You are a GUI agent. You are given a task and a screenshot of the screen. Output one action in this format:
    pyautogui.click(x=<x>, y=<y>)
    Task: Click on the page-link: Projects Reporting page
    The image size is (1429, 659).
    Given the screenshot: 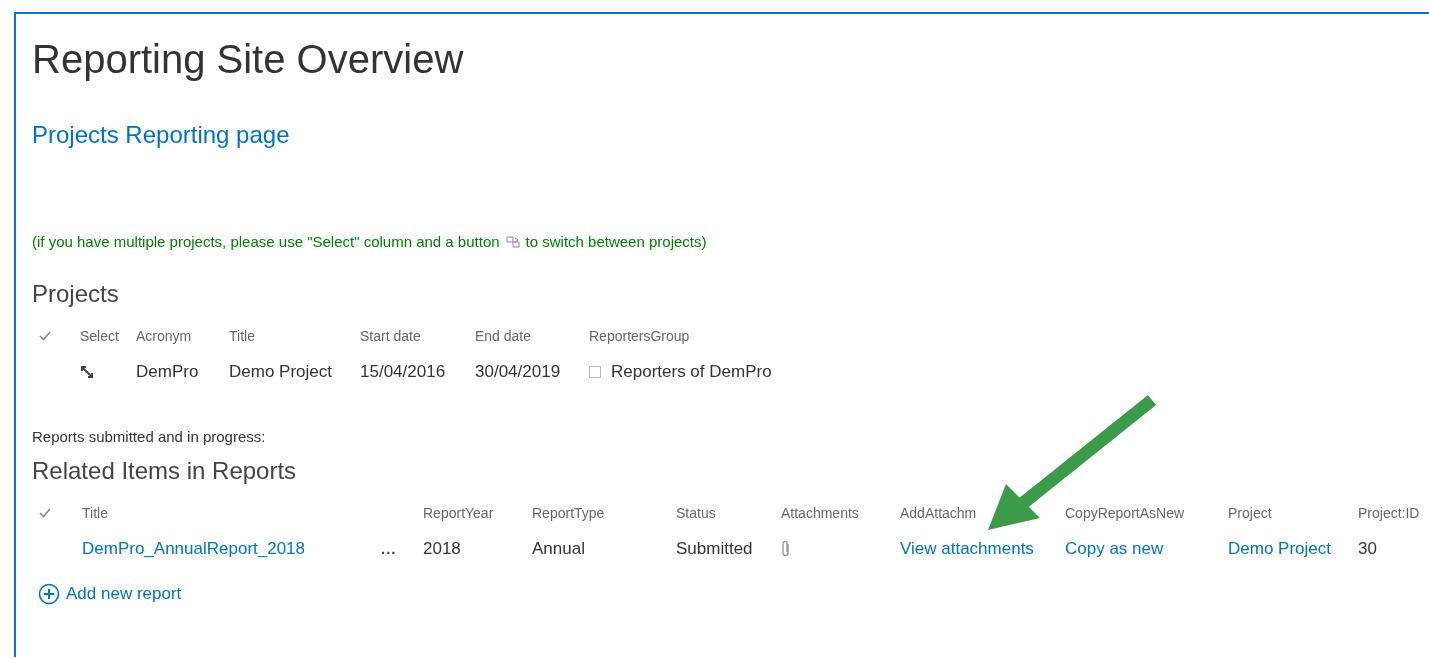 What is the action you would take?
    pyautogui.click(x=161, y=135)
    